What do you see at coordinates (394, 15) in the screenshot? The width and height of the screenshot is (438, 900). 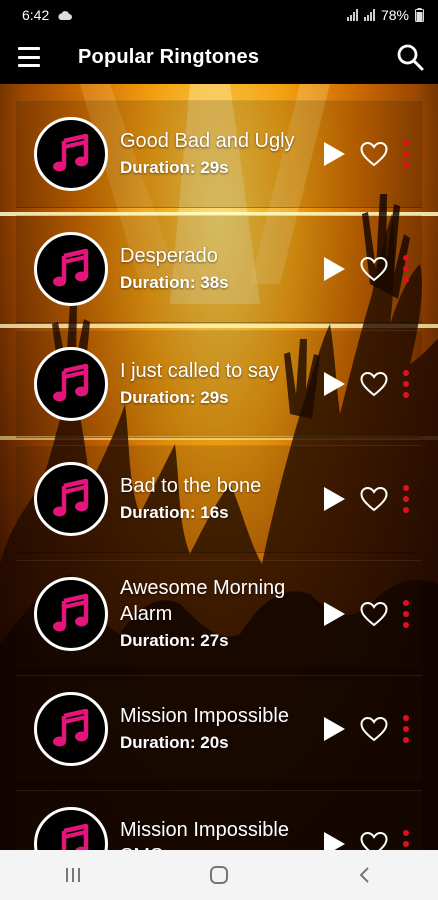 I see `battery-level: 78%` at bounding box center [394, 15].